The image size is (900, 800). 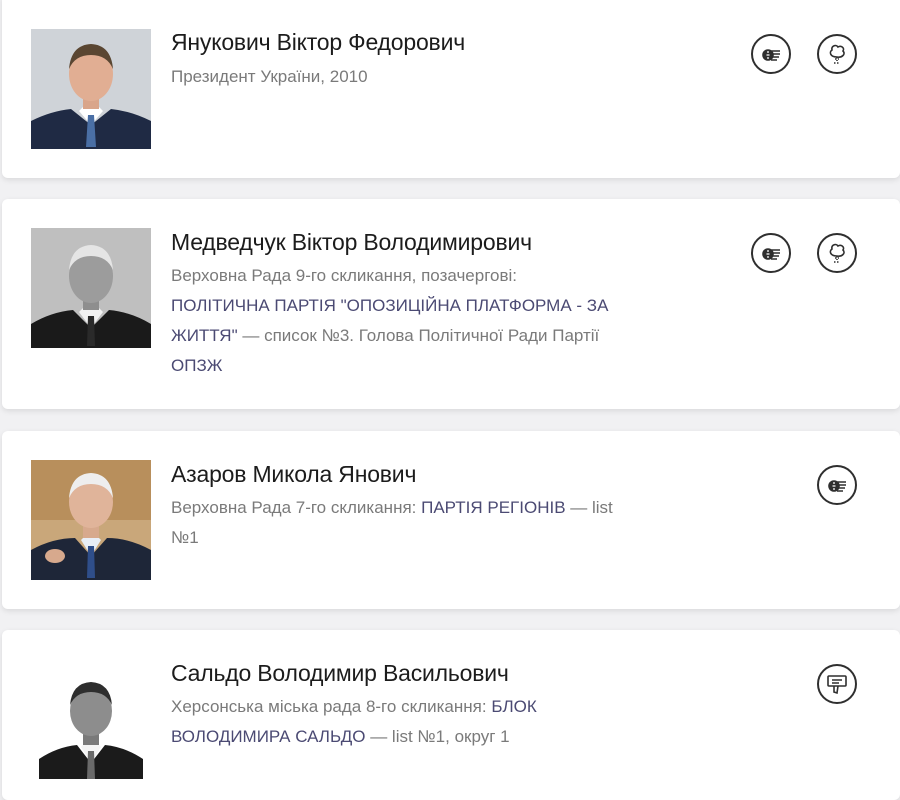 What do you see at coordinates (837, 684) in the screenshot?
I see `thumbs-down-icon` at bounding box center [837, 684].